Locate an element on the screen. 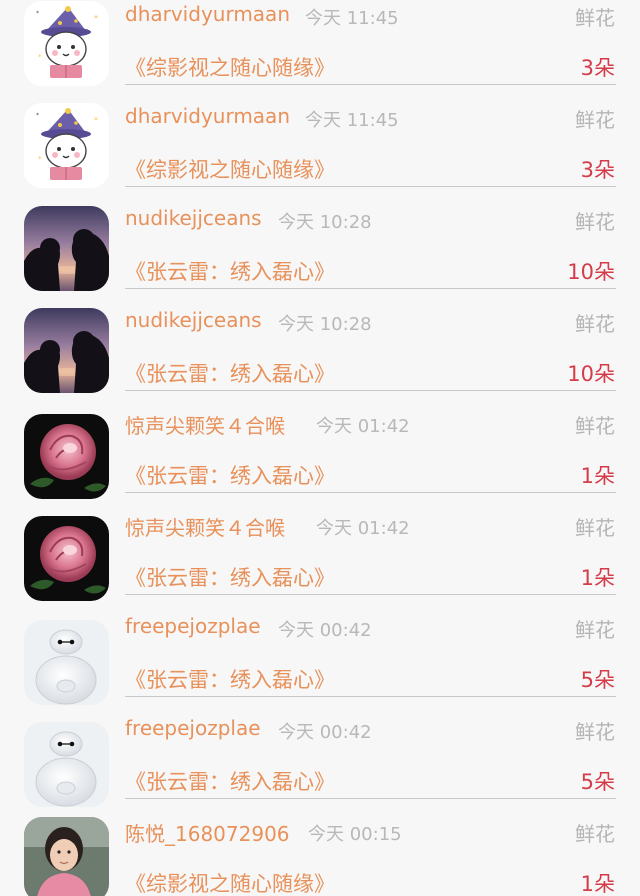 This screenshot has height=896, width=640. username: 陈悦_168072906 is located at coordinates (207, 832).